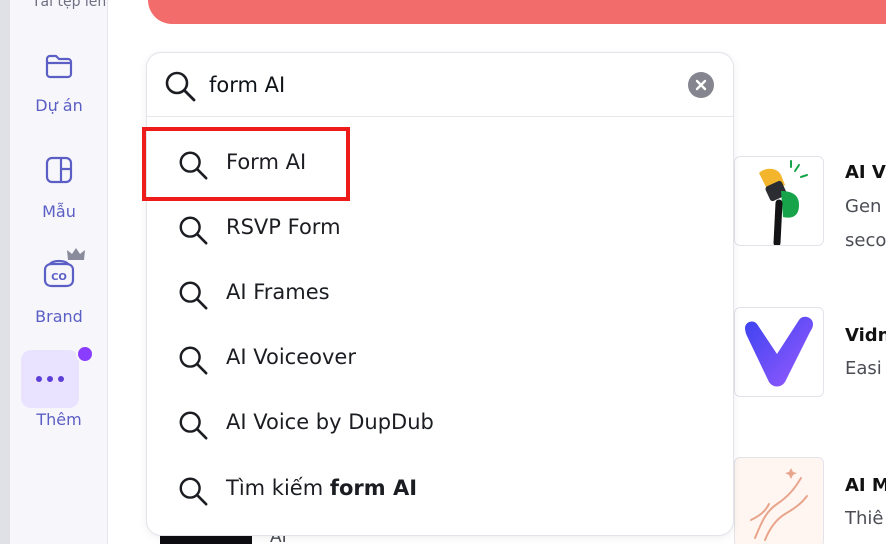 This screenshot has height=544, width=886. I want to click on more-icon, so click(50, 379).